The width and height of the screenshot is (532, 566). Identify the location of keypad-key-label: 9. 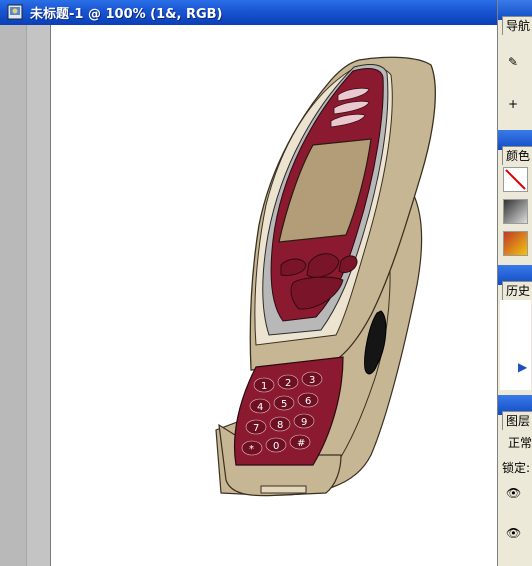
(304, 422).